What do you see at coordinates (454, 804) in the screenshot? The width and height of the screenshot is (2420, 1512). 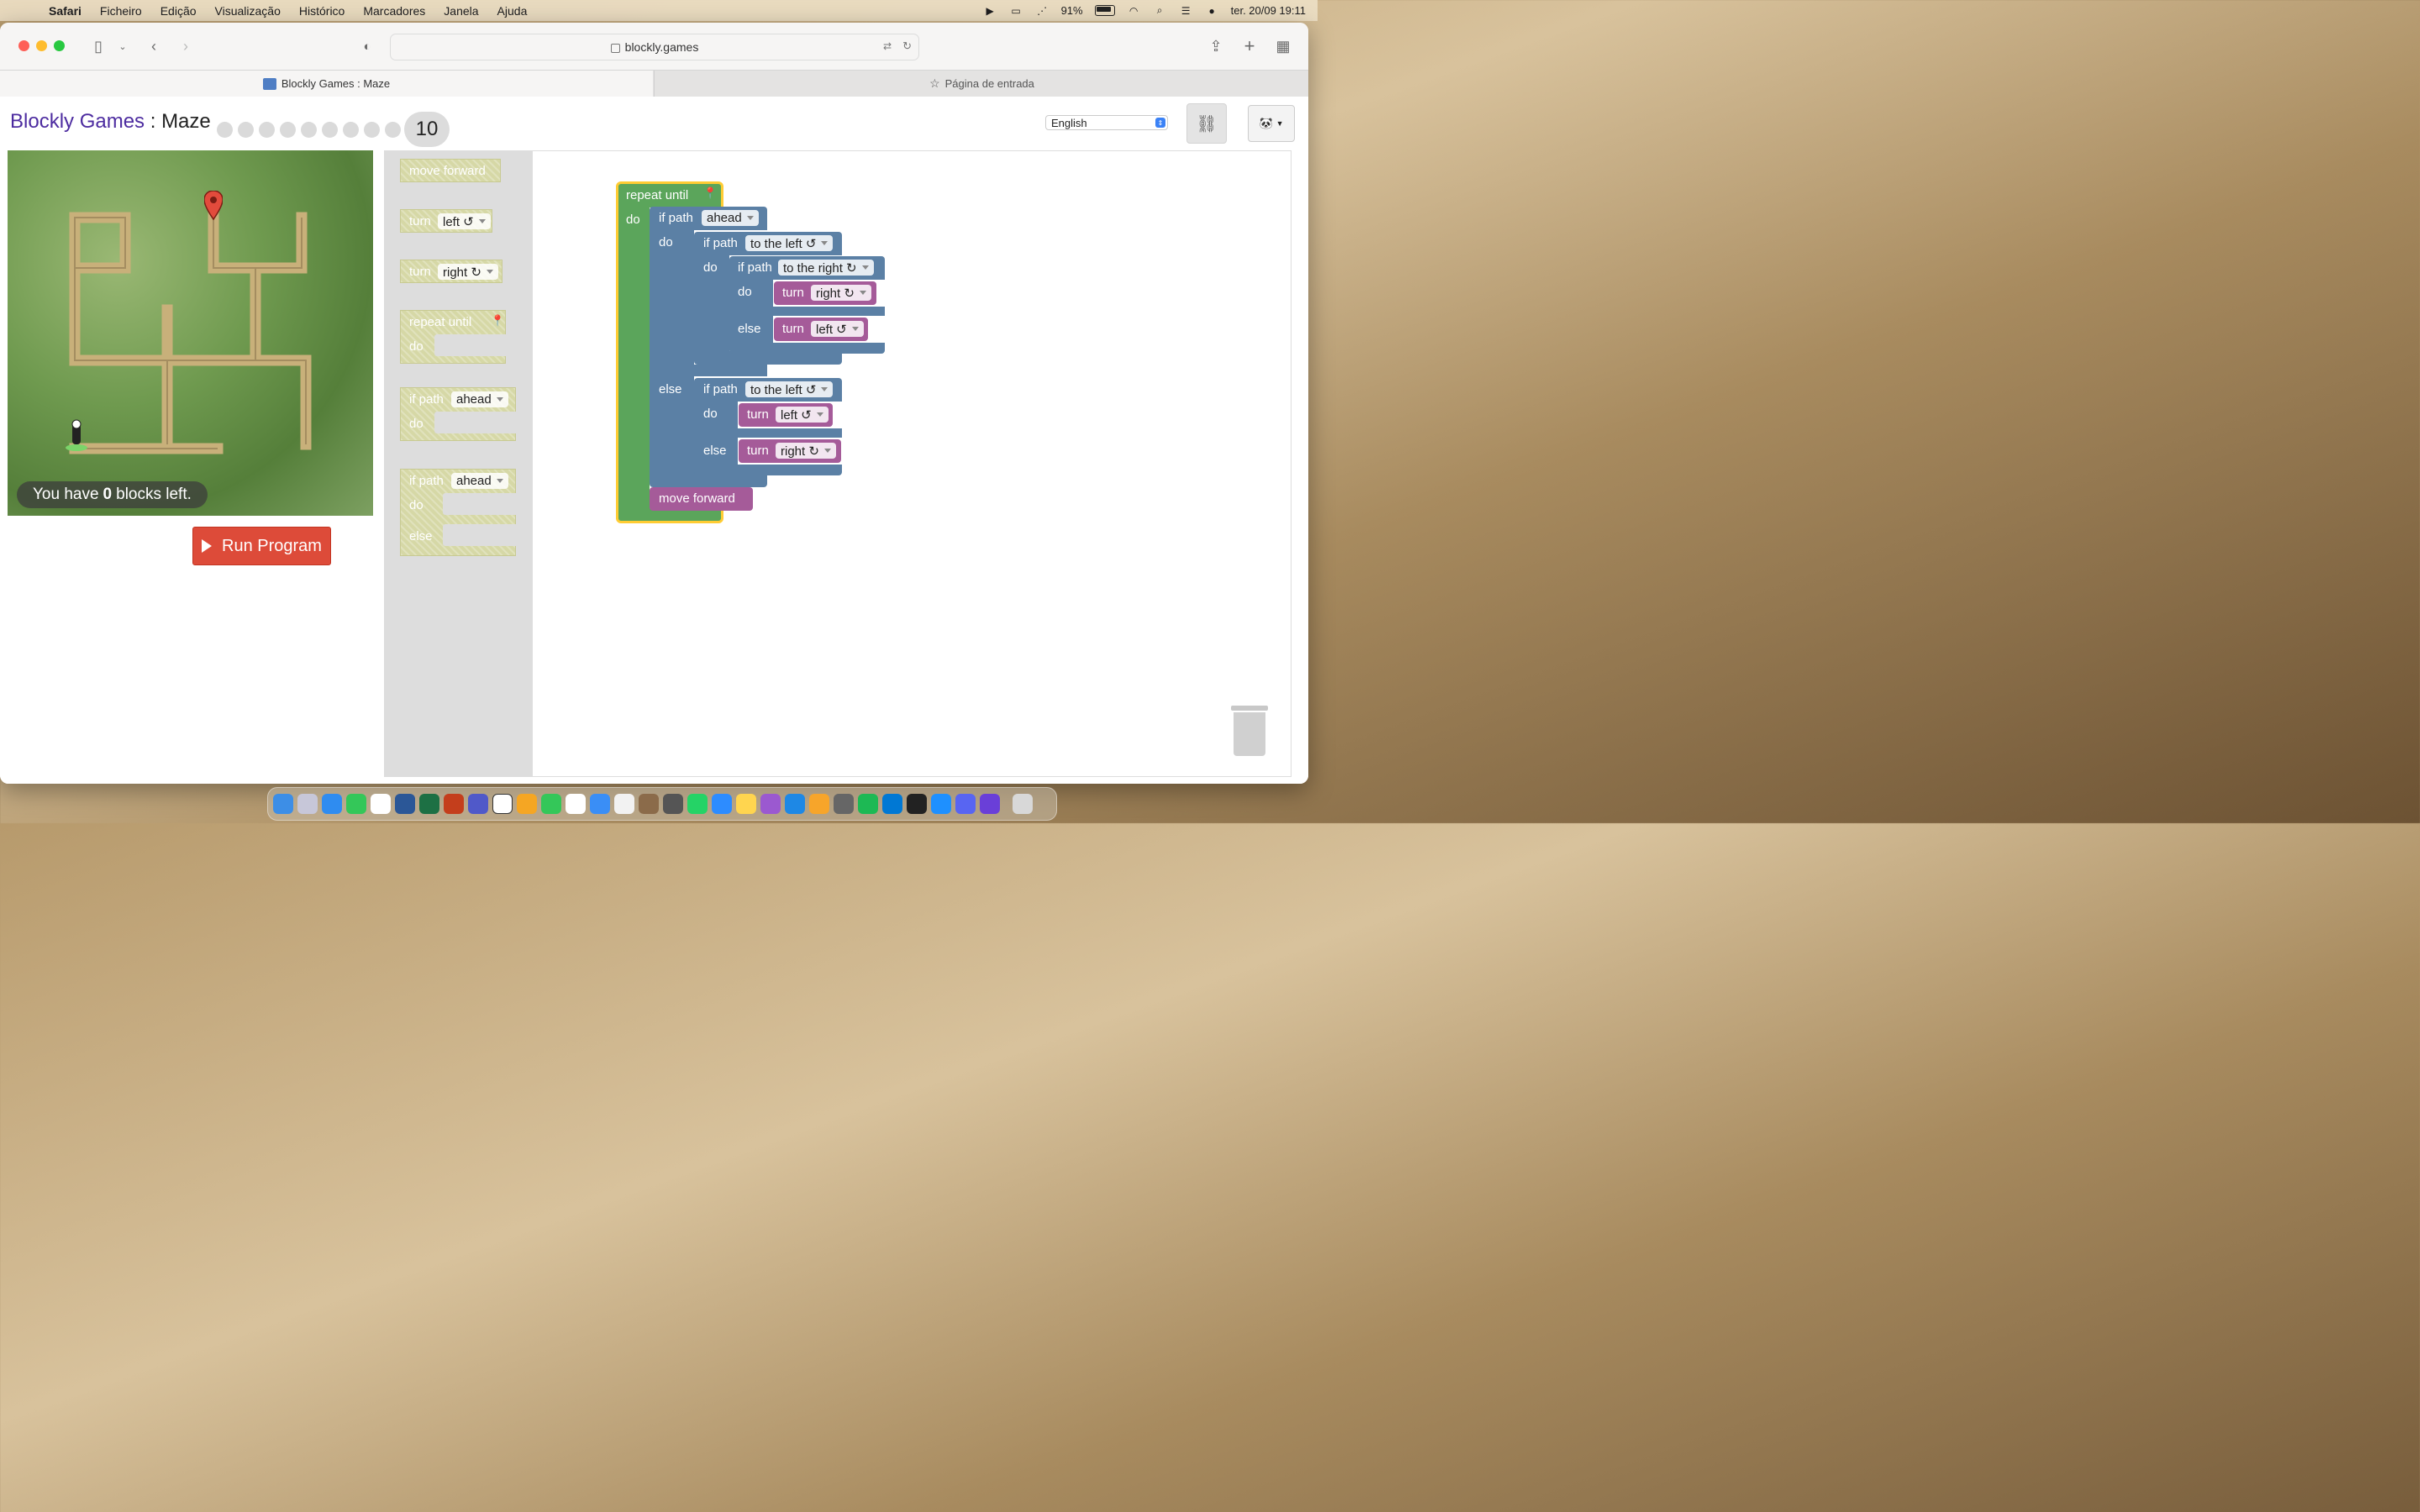 I see `powerpoint-icon` at bounding box center [454, 804].